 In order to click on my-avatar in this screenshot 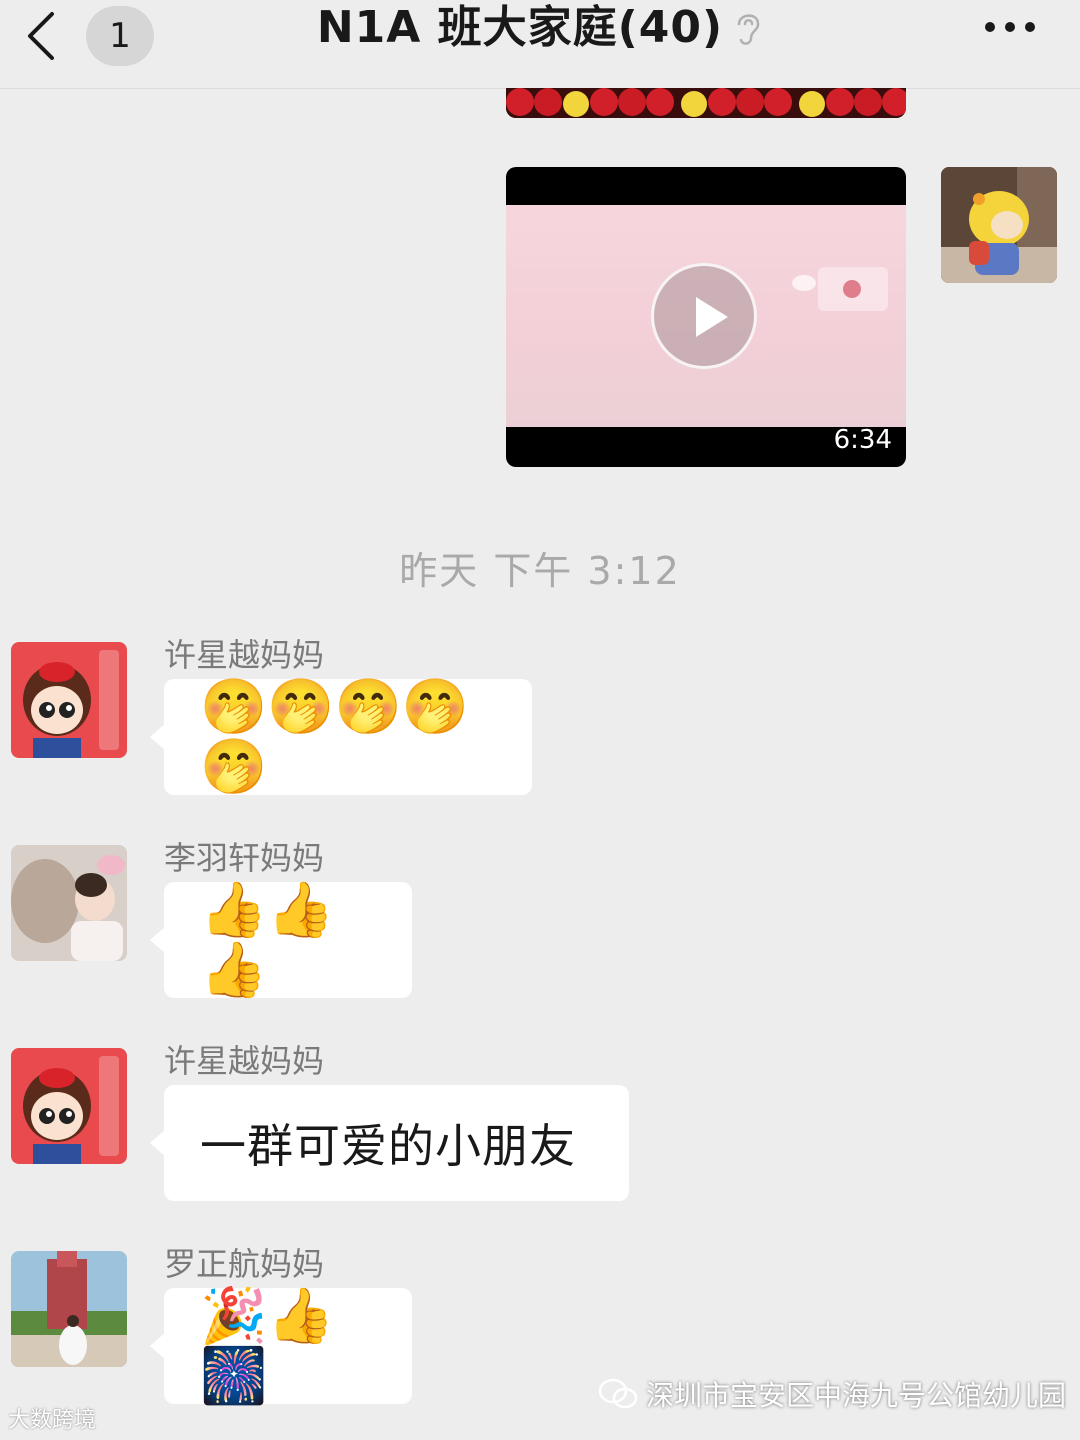, I will do `click(999, 225)`.